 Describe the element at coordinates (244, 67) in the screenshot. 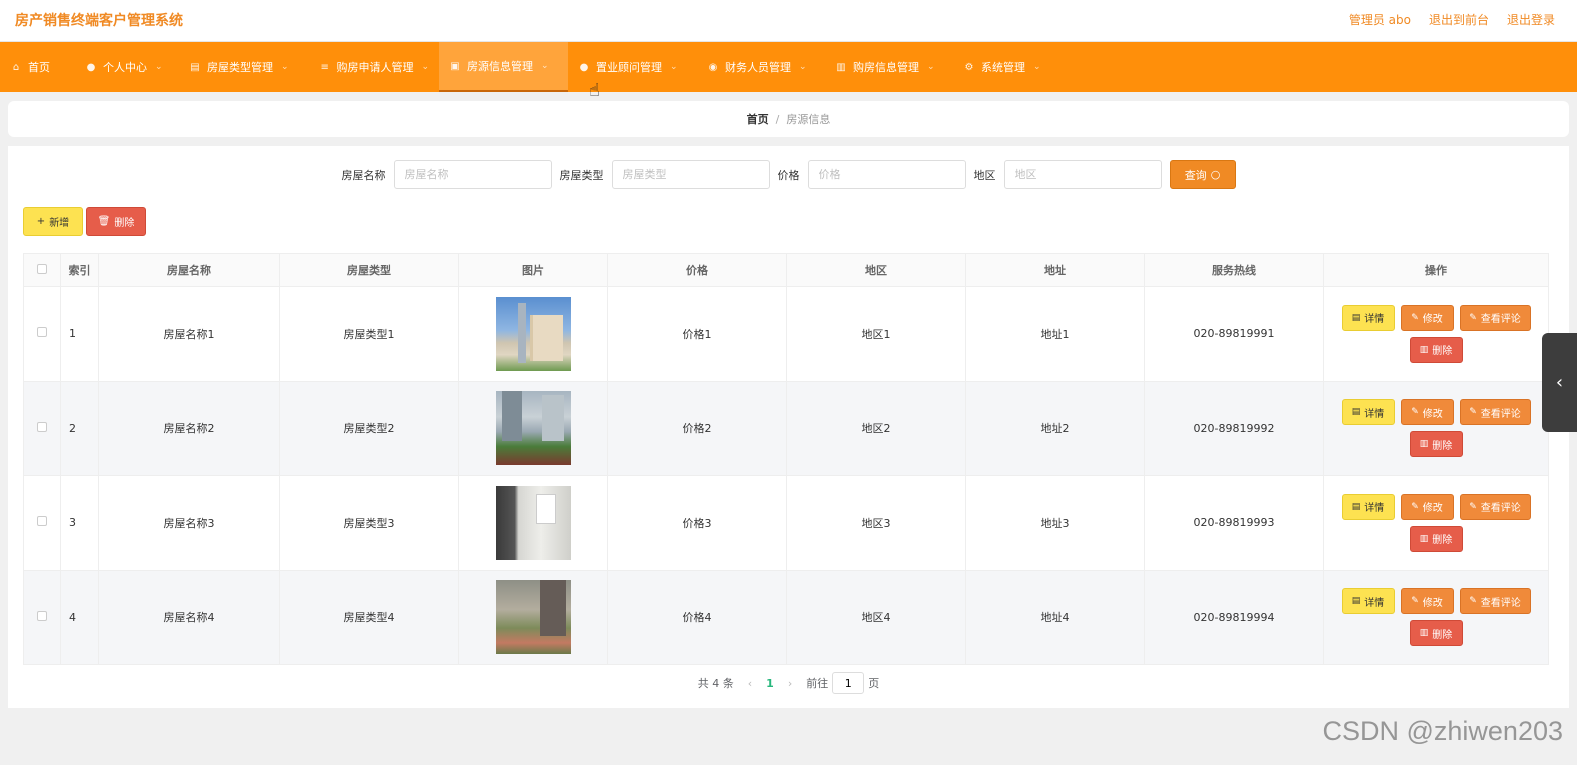

I see `nav-item-house-type: ▤ 房屋类型管理 ⌄` at that location.